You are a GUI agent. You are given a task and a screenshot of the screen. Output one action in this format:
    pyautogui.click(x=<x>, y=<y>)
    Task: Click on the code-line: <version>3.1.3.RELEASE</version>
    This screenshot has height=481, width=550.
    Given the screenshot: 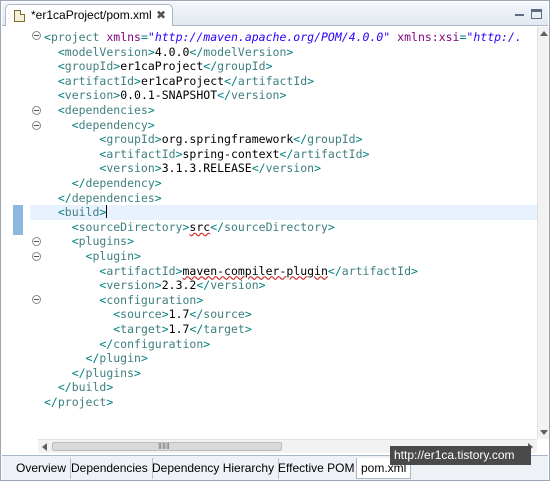 What is the action you would take?
    pyautogui.click(x=182, y=168)
    